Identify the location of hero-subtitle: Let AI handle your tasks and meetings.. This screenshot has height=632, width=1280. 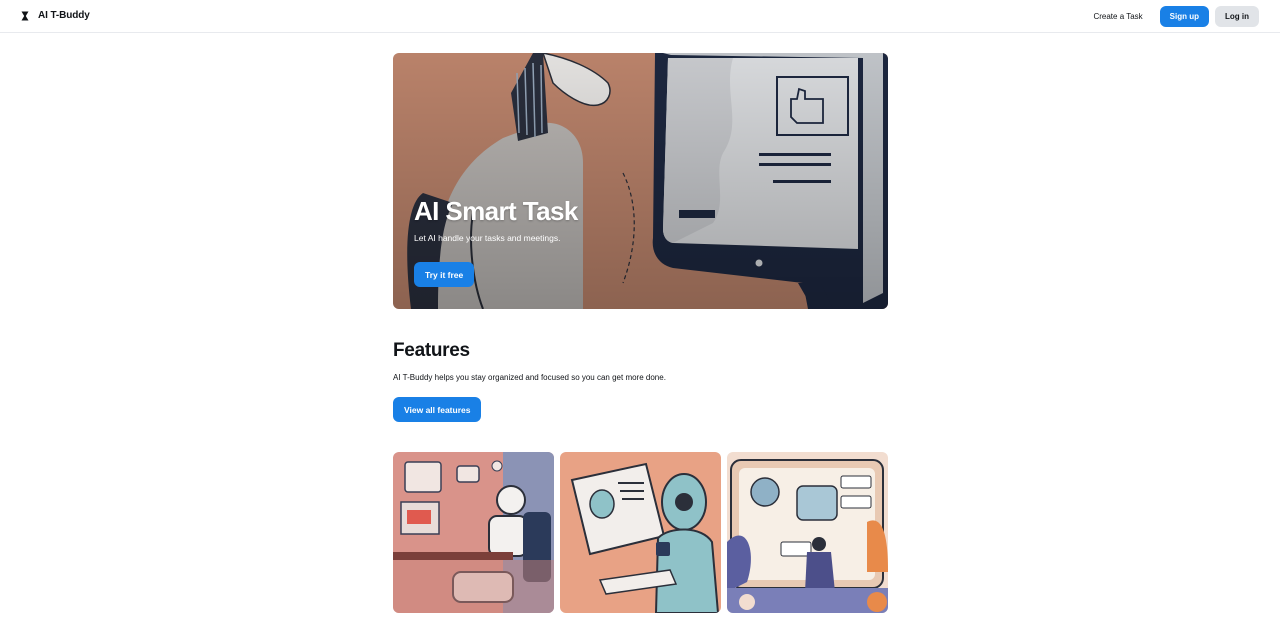
(487, 238).